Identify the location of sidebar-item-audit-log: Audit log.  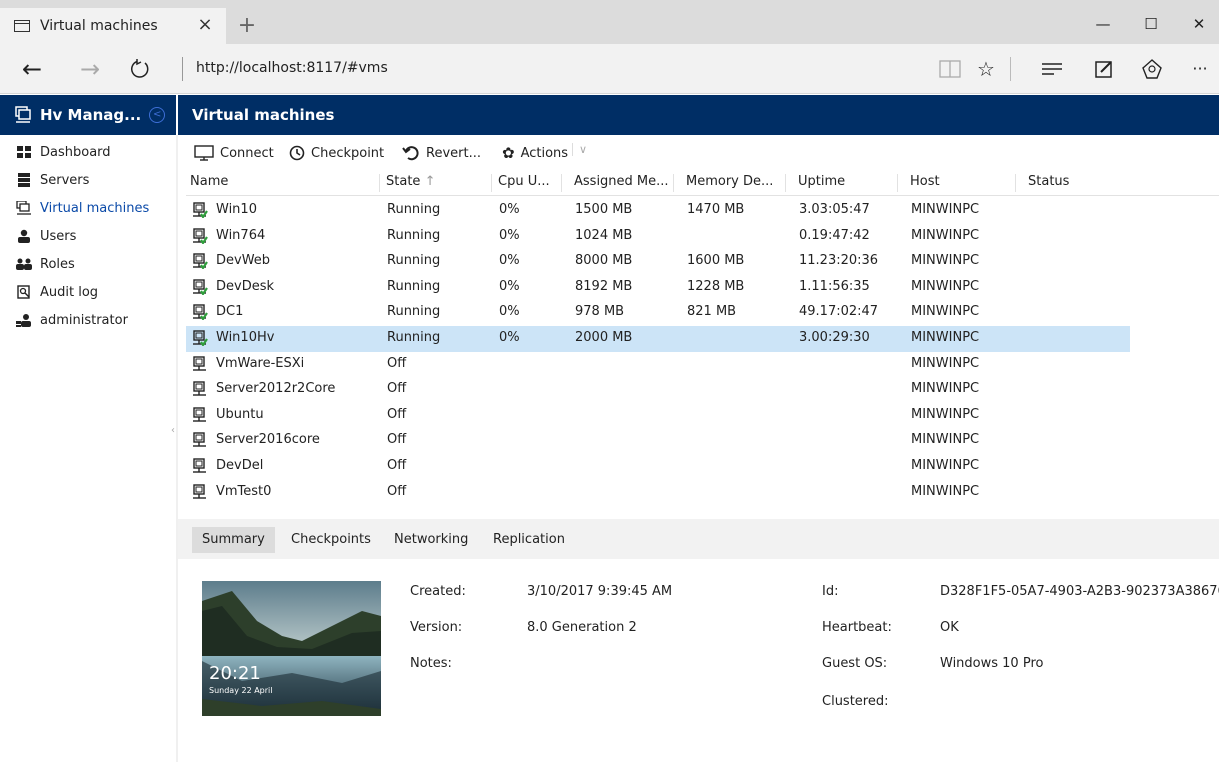
(96, 292).